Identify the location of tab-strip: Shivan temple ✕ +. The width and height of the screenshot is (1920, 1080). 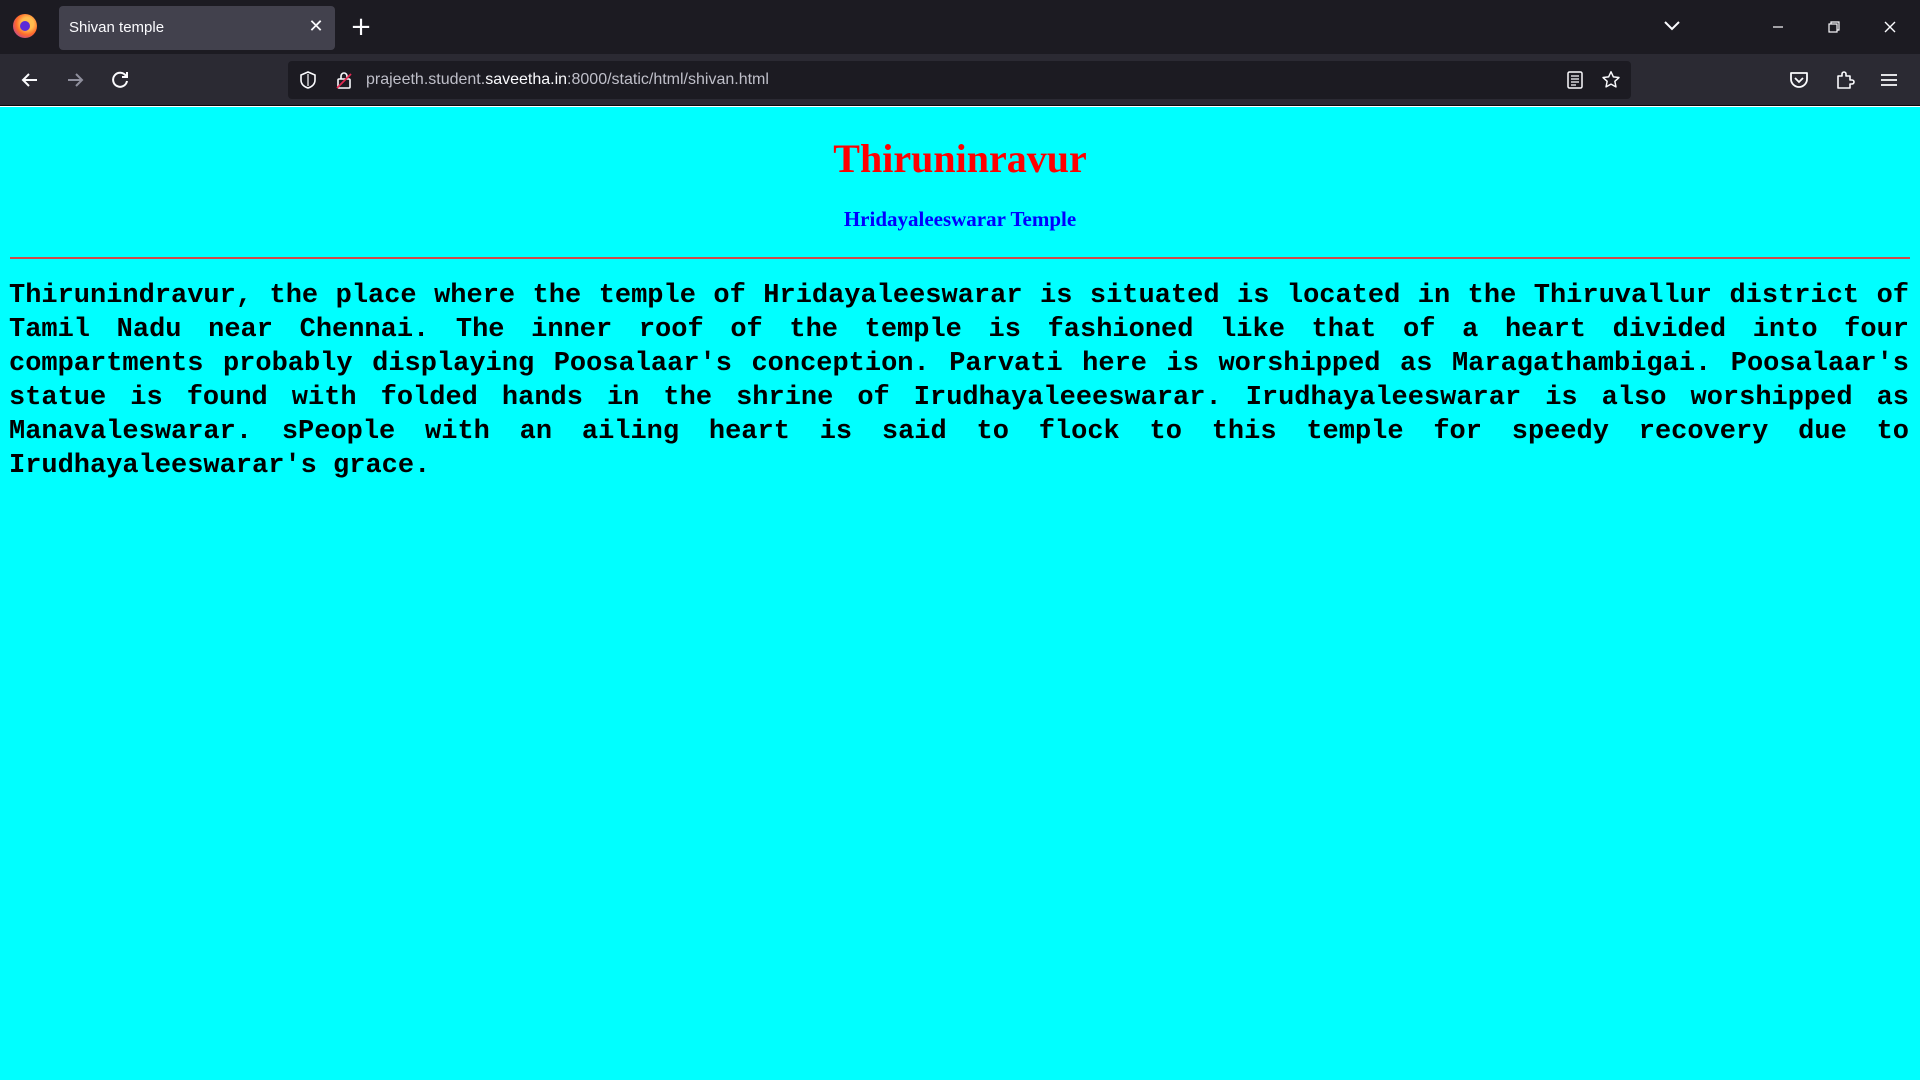
(960, 27).